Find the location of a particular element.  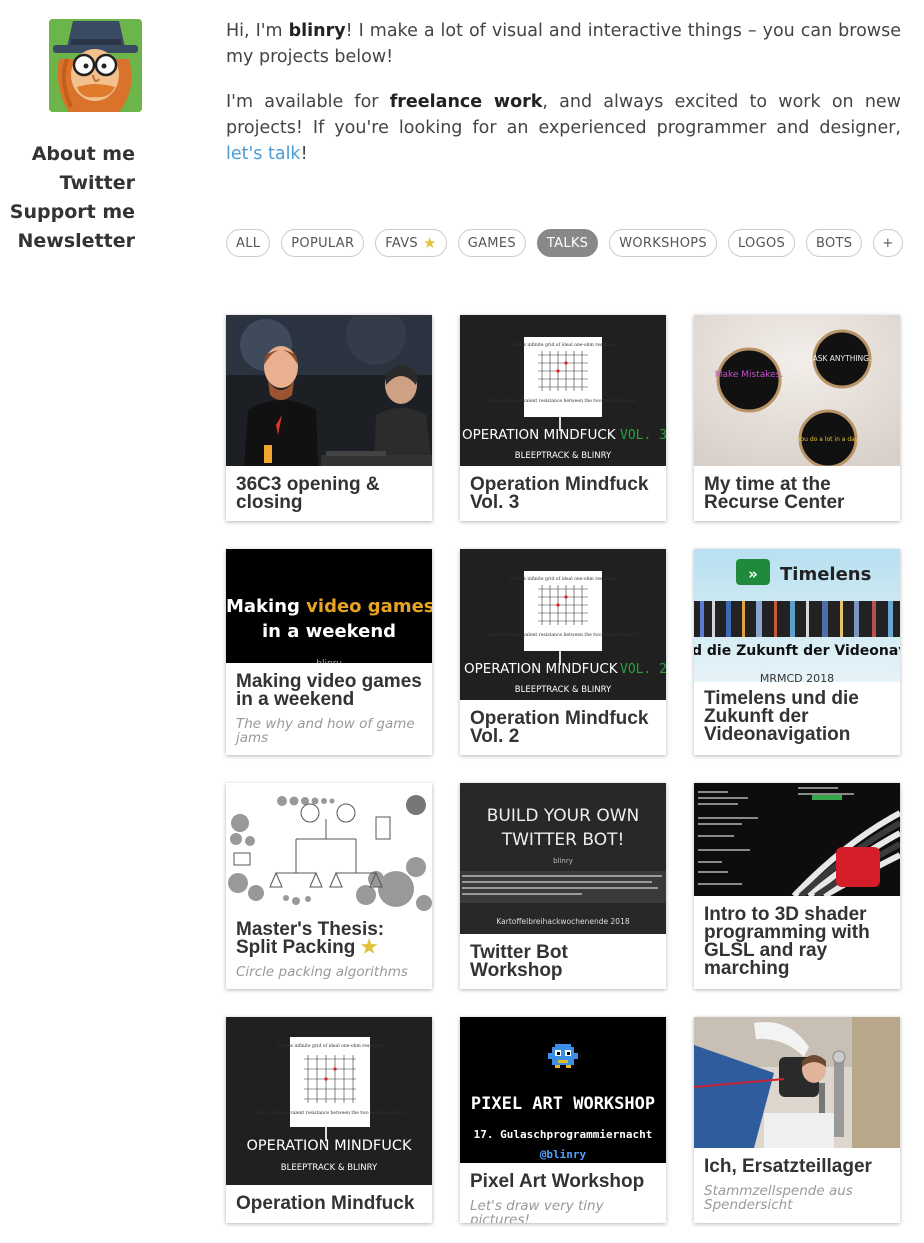

filter-workshops: WORKSHOPS is located at coordinates (663, 243).